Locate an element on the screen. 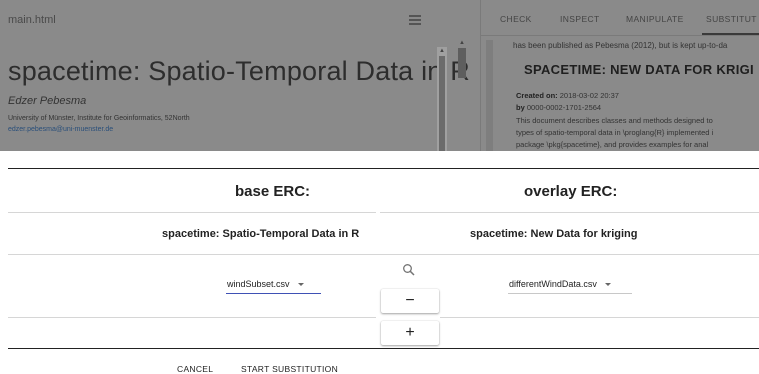 This screenshot has width=759, height=374. erc-panel-scrollbar is located at coordinates (489, 95).